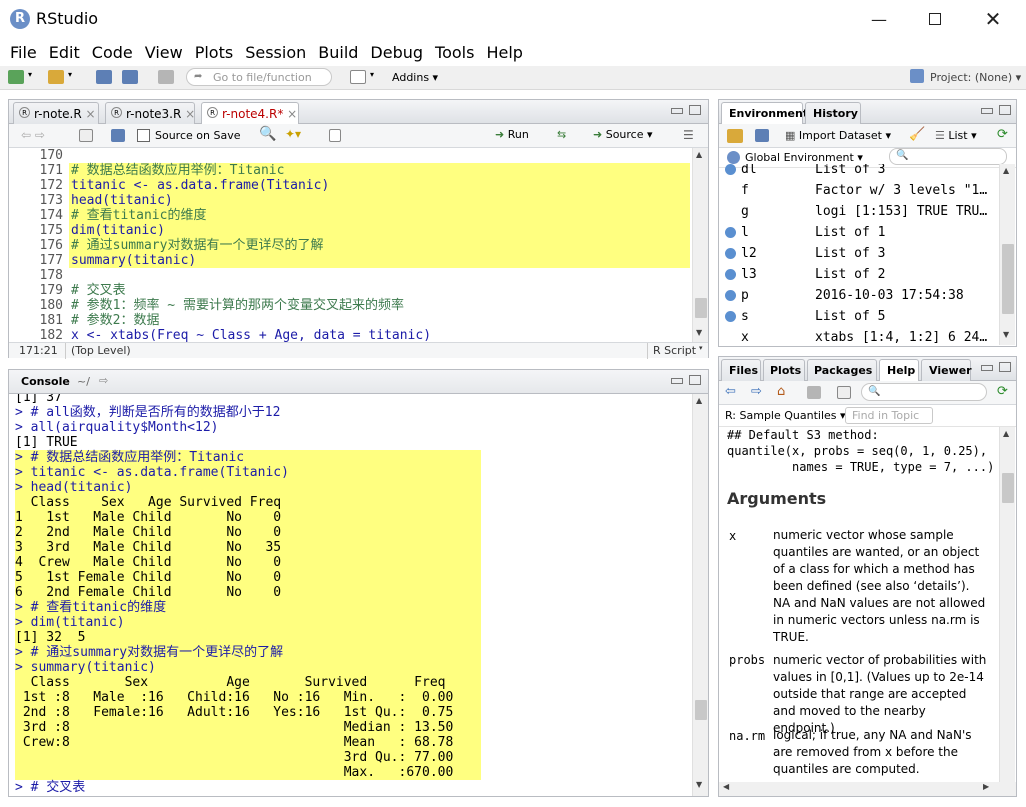 The image size is (1026, 807). Describe the element at coordinates (756, 391) in the screenshot. I see `forward-arrow-icon: ⇨` at that location.